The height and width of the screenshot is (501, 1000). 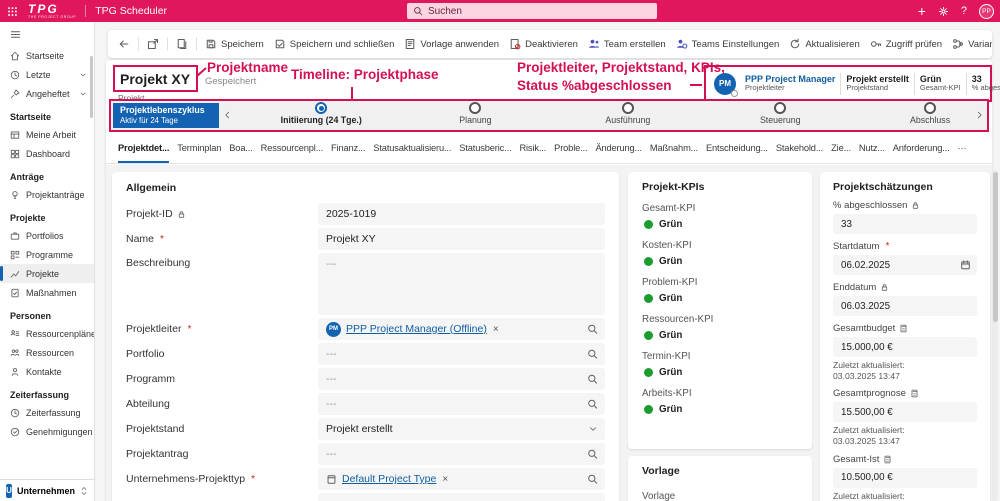 What do you see at coordinates (461, 404) in the screenshot?
I see `abteilung-lookup: ---` at bounding box center [461, 404].